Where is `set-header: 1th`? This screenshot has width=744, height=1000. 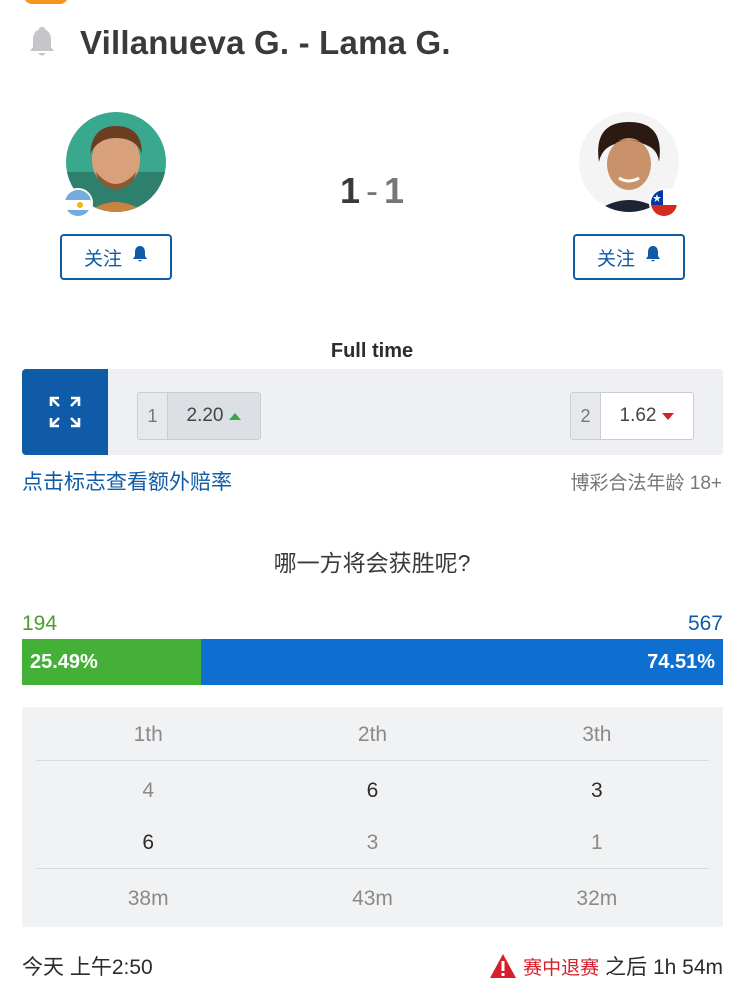
set-header: 1th is located at coordinates (148, 734).